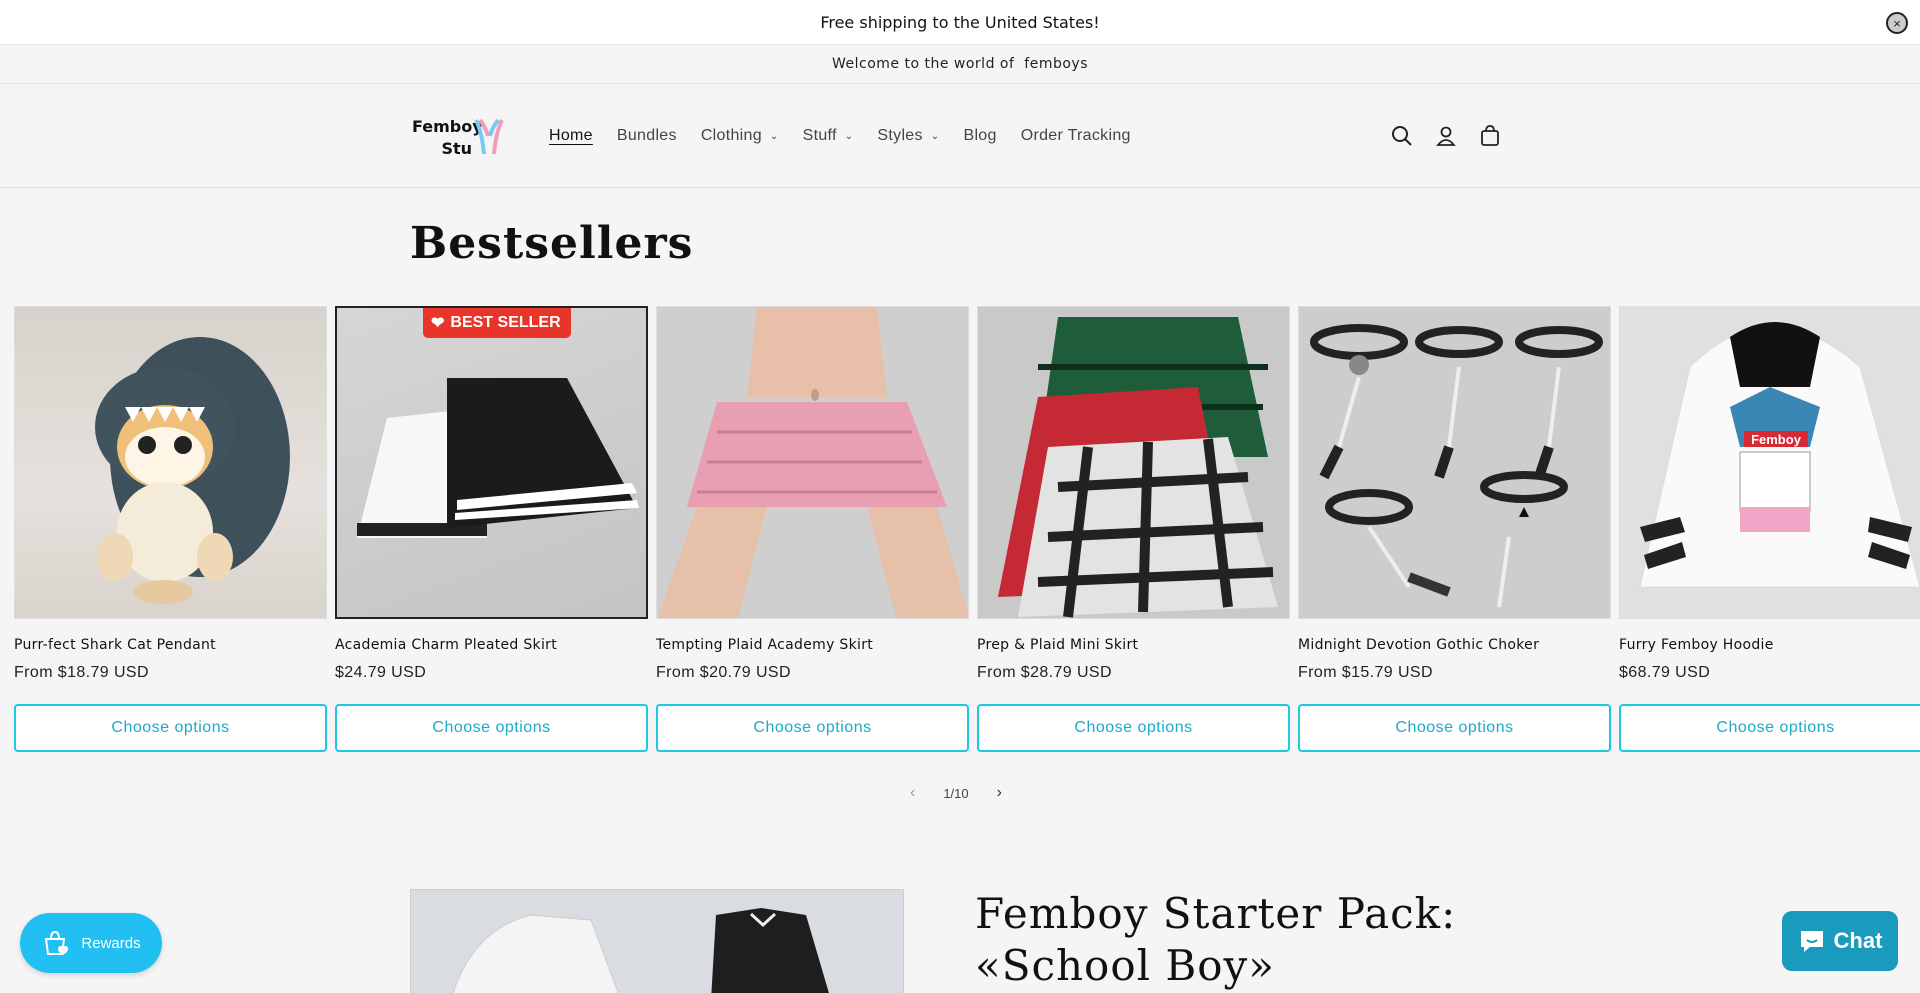 Image resolution: width=1920 pixels, height=993 pixels. What do you see at coordinates (657, 941) in the screenshot?
I see `feature-image-starter-pack` at bounding box center [657, 941].